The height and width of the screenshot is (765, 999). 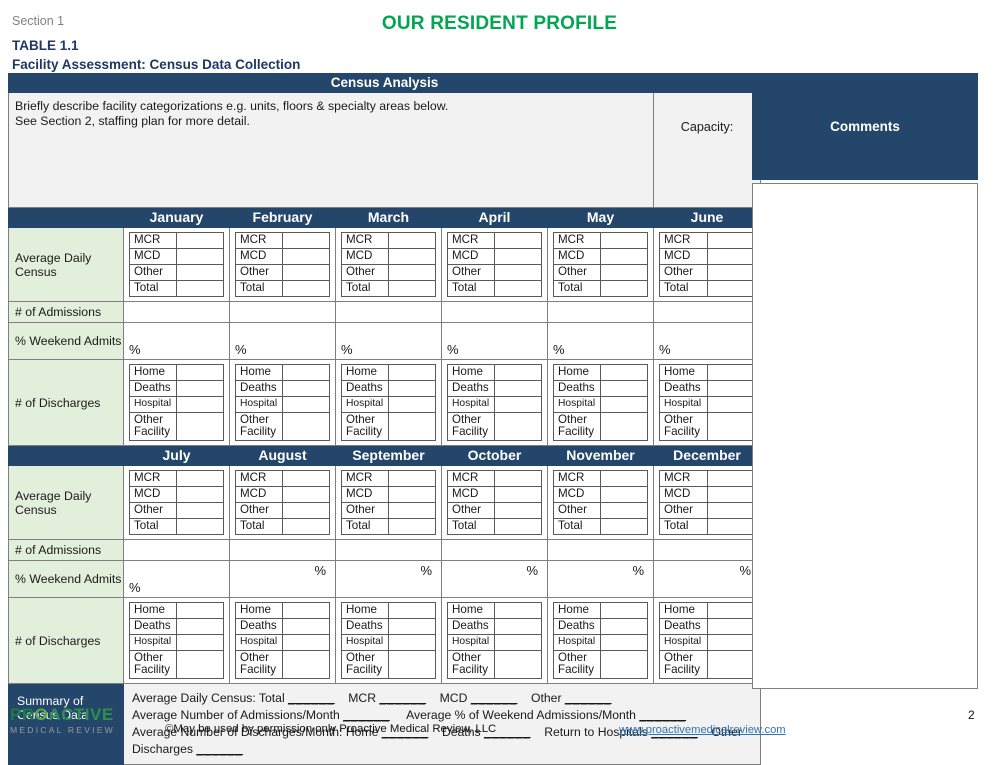 I want to click on weekend-admits-cell-july: %, so click(x=176, y=579).